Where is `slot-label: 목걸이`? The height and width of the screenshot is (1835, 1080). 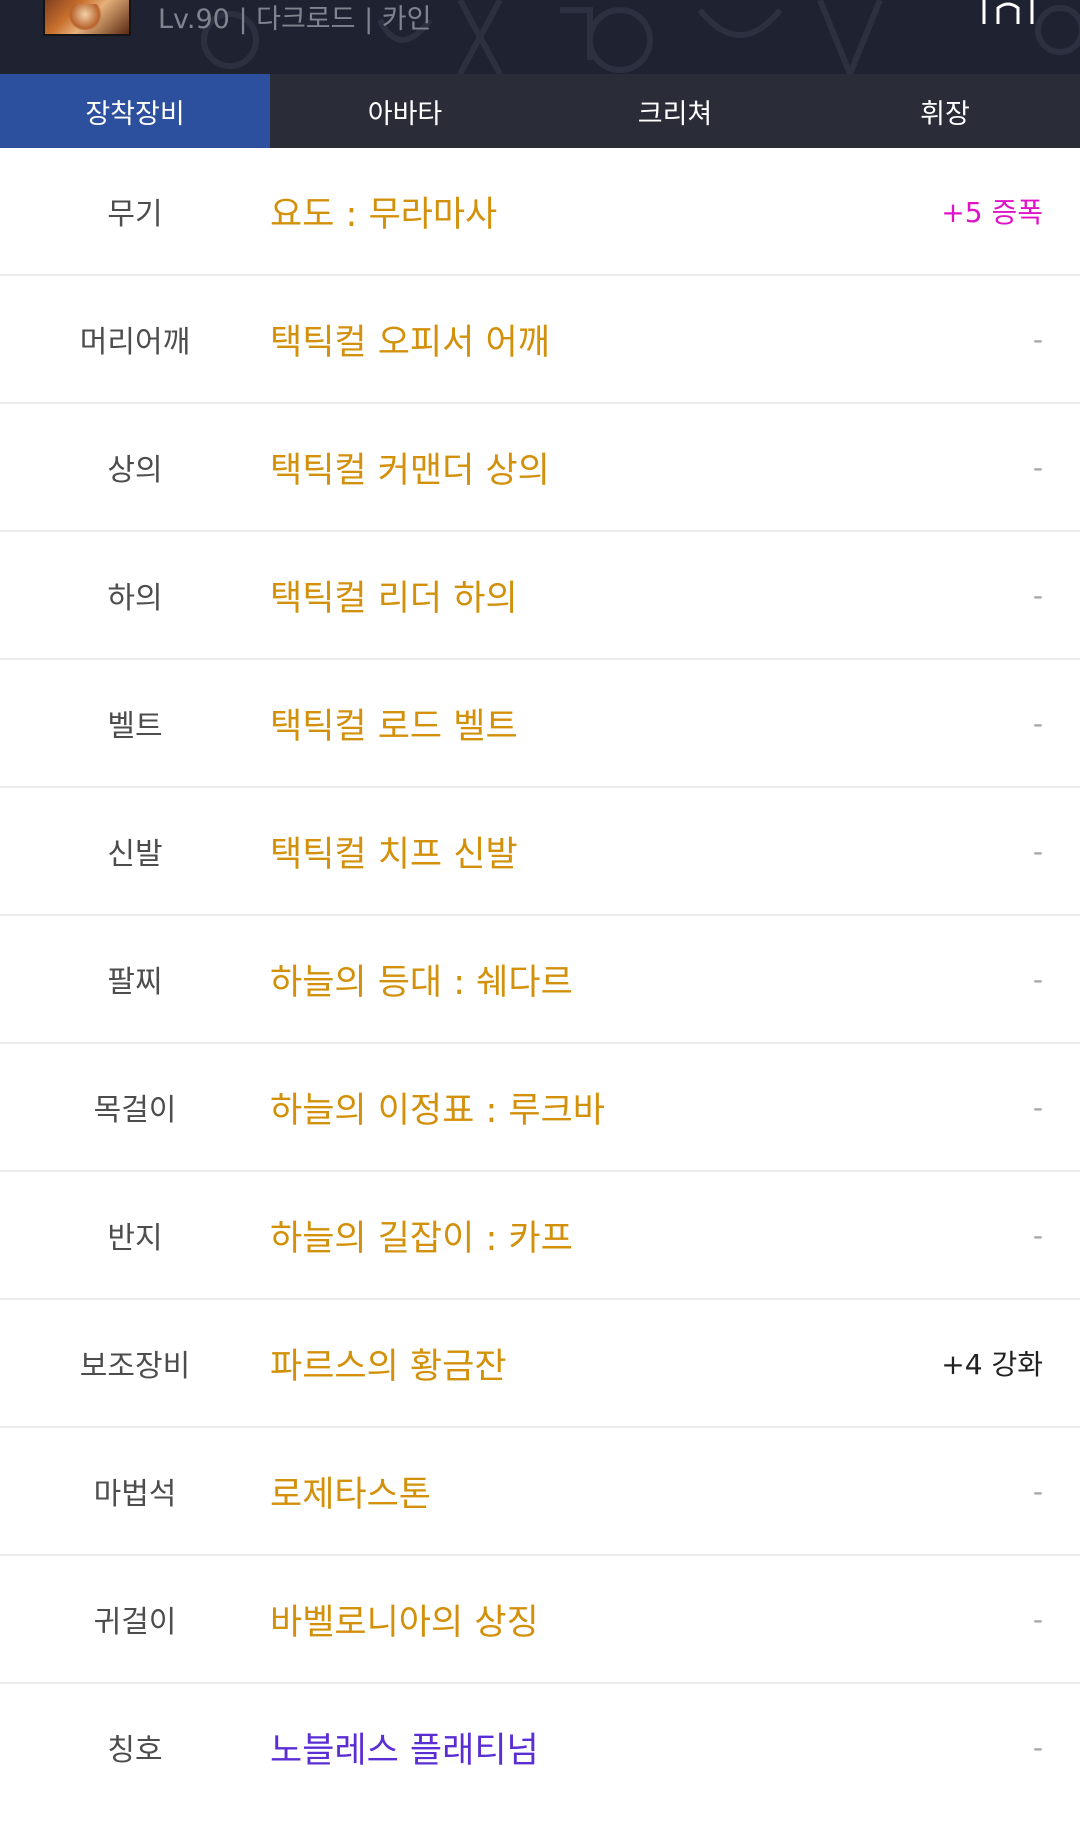
slot-label: 목걸이 is located at coordinates (135, 1110).